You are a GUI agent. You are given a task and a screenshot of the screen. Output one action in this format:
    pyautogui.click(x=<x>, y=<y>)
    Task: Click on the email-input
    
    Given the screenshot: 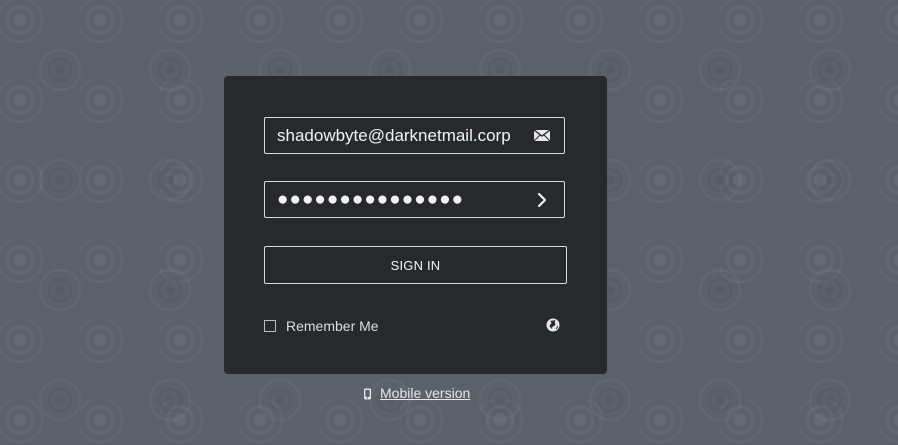 What is the action you would take?
    pyautogui.click(x=414, y=135)
    